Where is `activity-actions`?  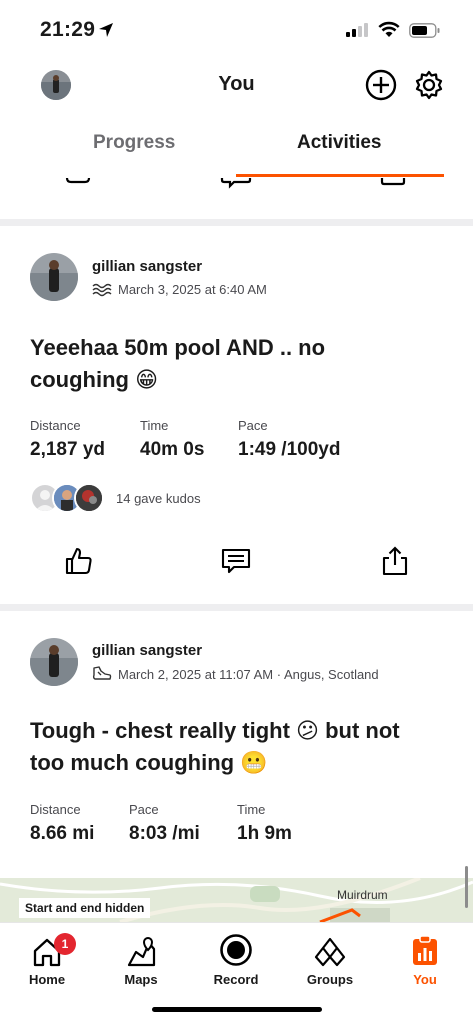
activity-actions is located at coordinates (236, 566).